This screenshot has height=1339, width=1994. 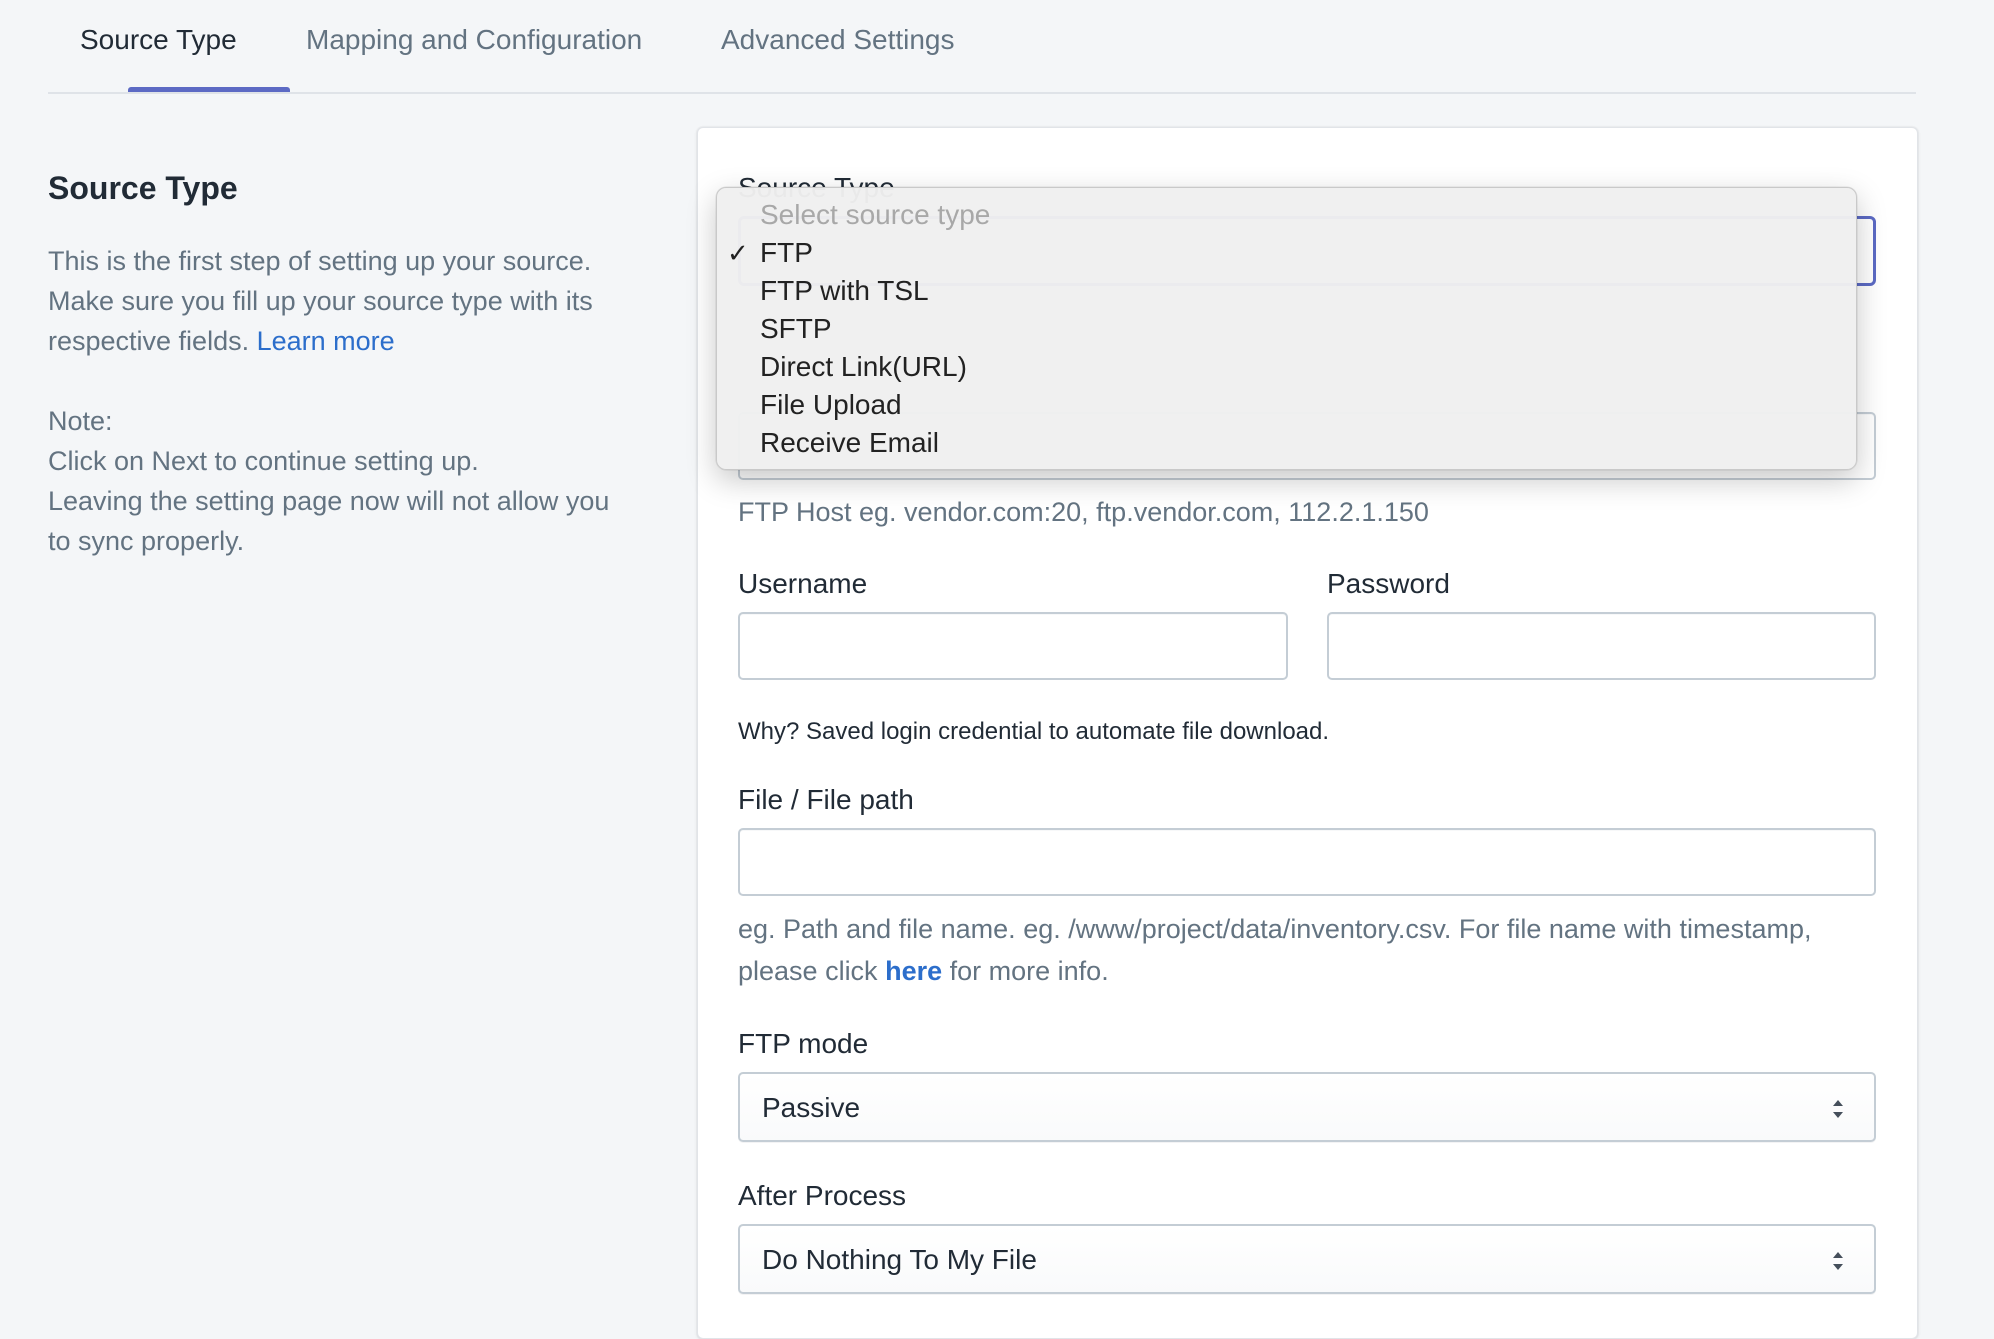 I want to click on dropdown-option-sftp: SFTP, so click(x=1286, y=329).